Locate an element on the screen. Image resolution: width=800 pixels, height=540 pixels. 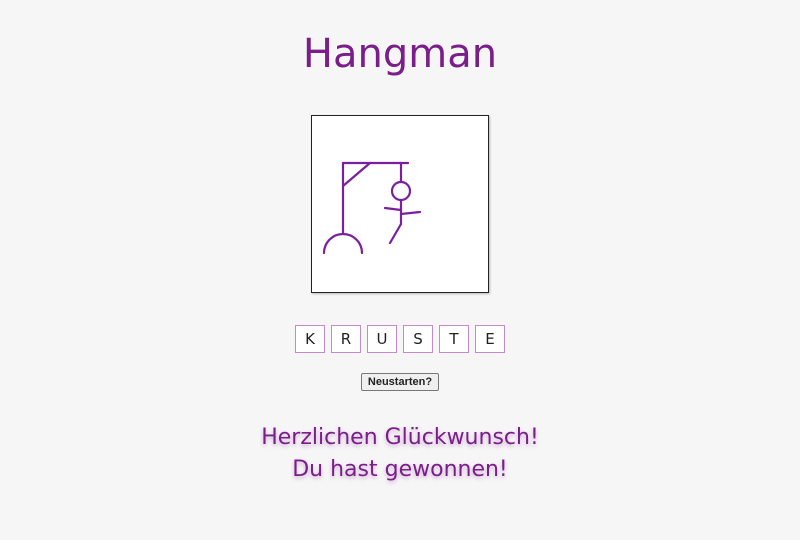
figure-arm-right is located at coordinates (410, 213).